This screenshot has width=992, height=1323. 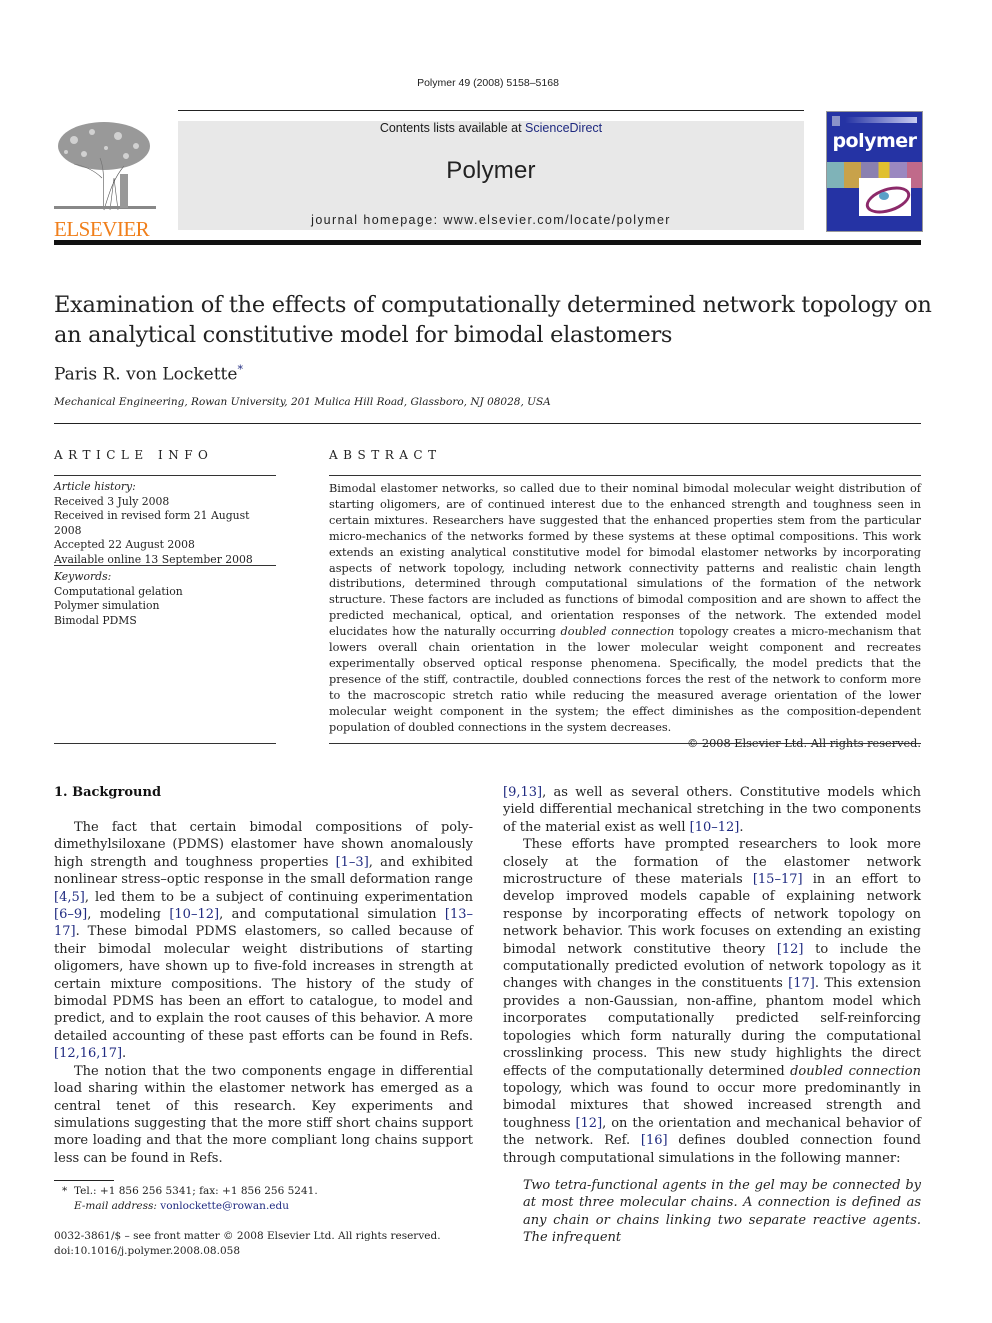 I want to click on cover-banner, so click(x=881, y=120).